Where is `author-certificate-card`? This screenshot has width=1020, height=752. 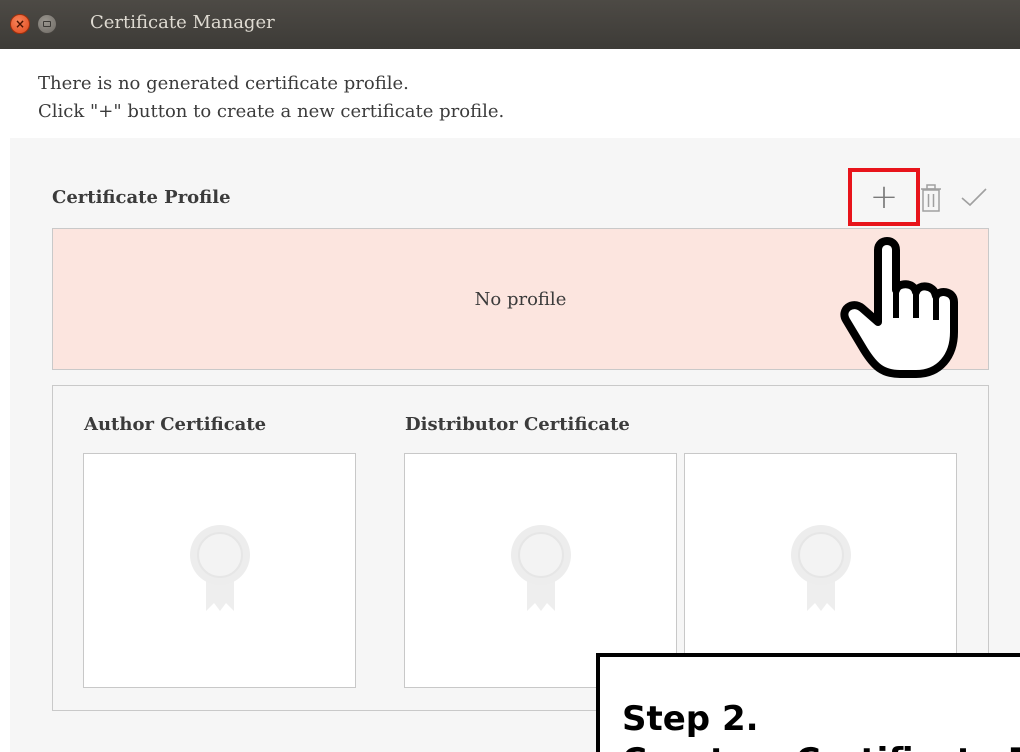
author-certificate-card is located at coordinates (219, 570).